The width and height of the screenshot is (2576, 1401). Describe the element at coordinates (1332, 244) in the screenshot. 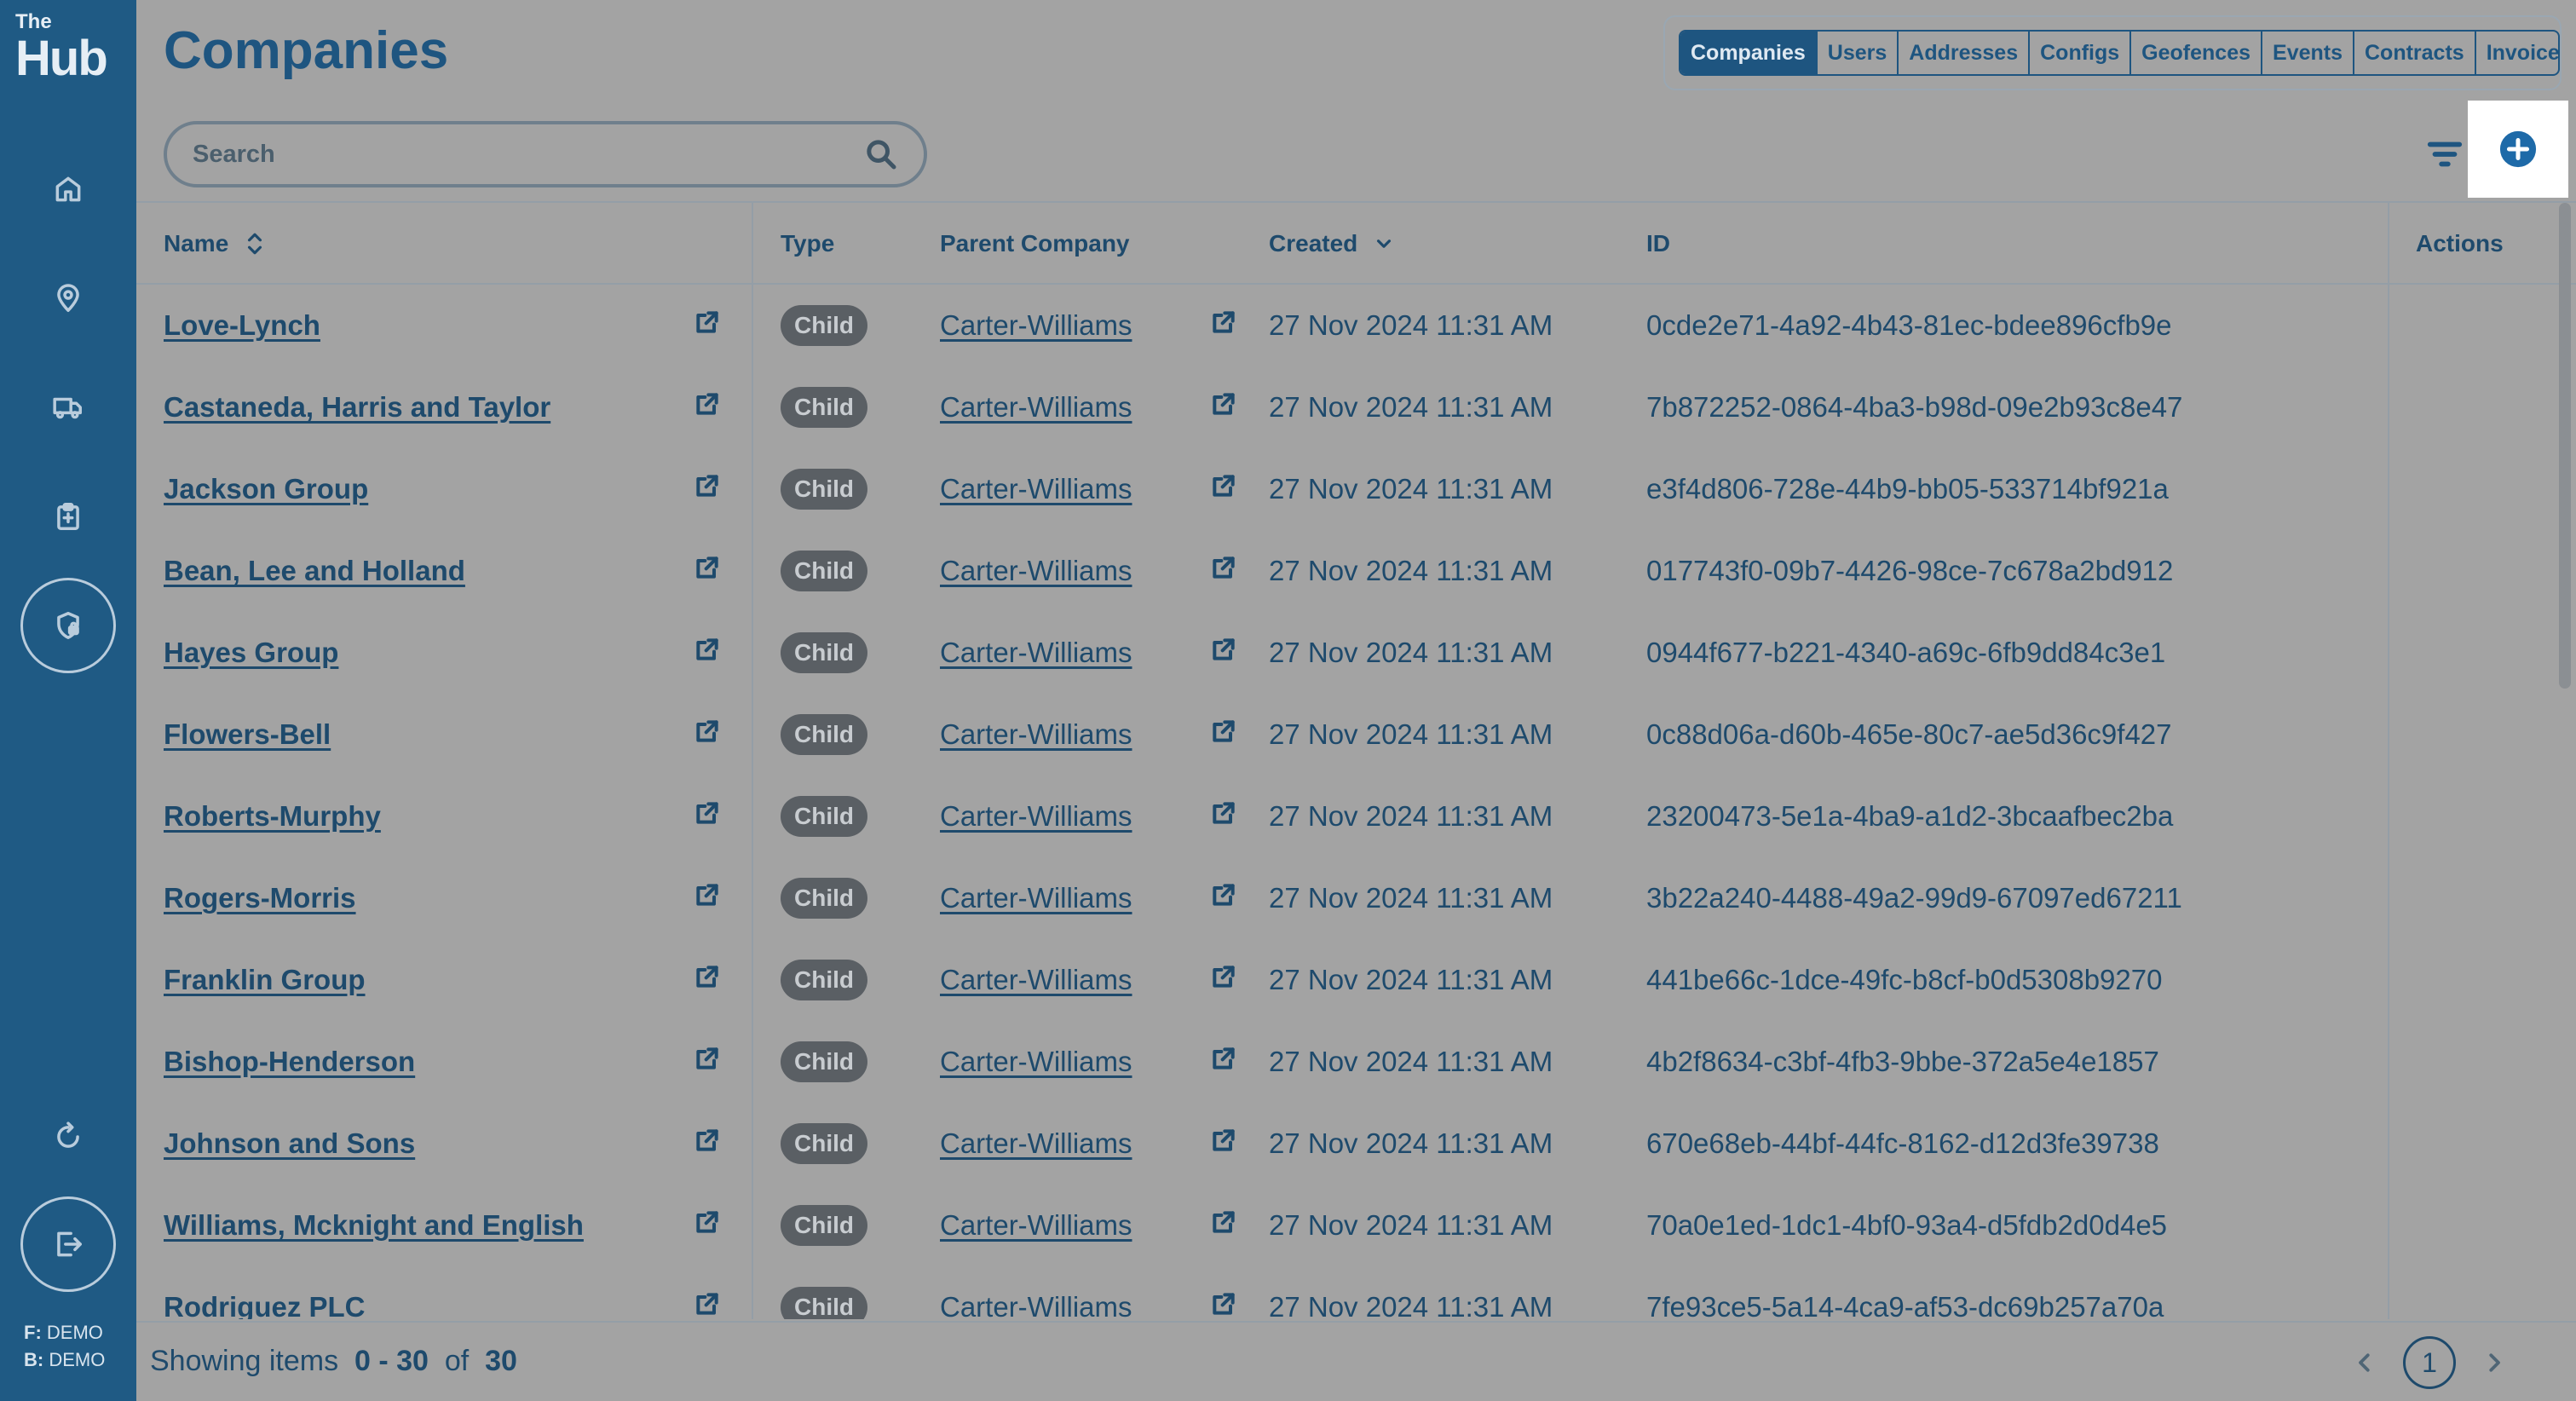

I see `header-created: Created` at that location.